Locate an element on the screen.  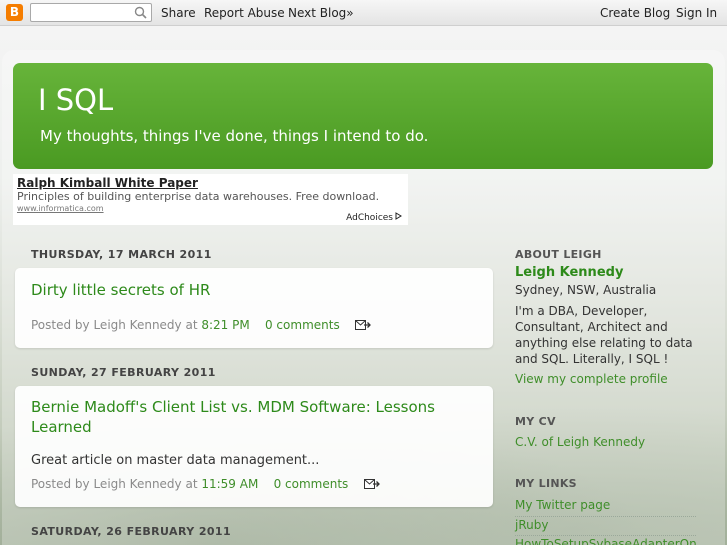
cv-link: C.V. of Leigh Kennedy is located at coordinates (580, 442).